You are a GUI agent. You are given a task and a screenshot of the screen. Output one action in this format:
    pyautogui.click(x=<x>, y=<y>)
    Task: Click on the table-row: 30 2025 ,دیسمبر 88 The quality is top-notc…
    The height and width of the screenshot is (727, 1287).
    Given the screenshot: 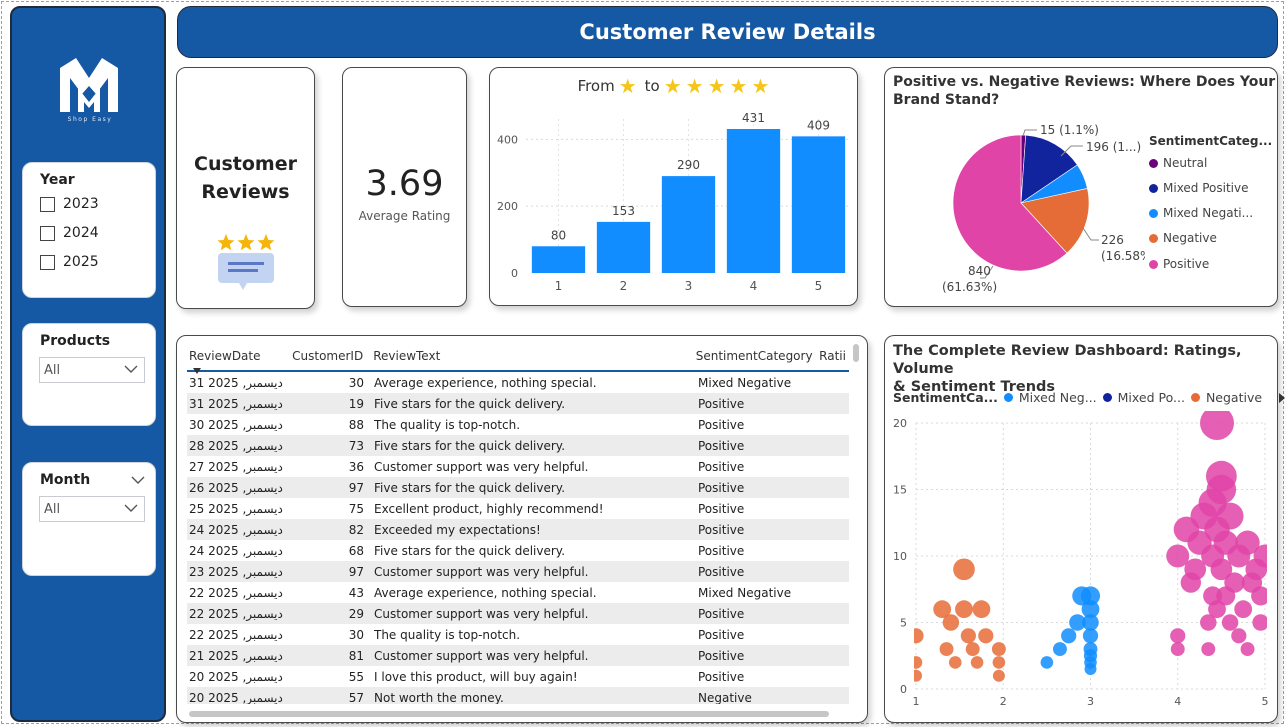 What is the action you would take?
    pyautogui.click(x=518, y=424)
    